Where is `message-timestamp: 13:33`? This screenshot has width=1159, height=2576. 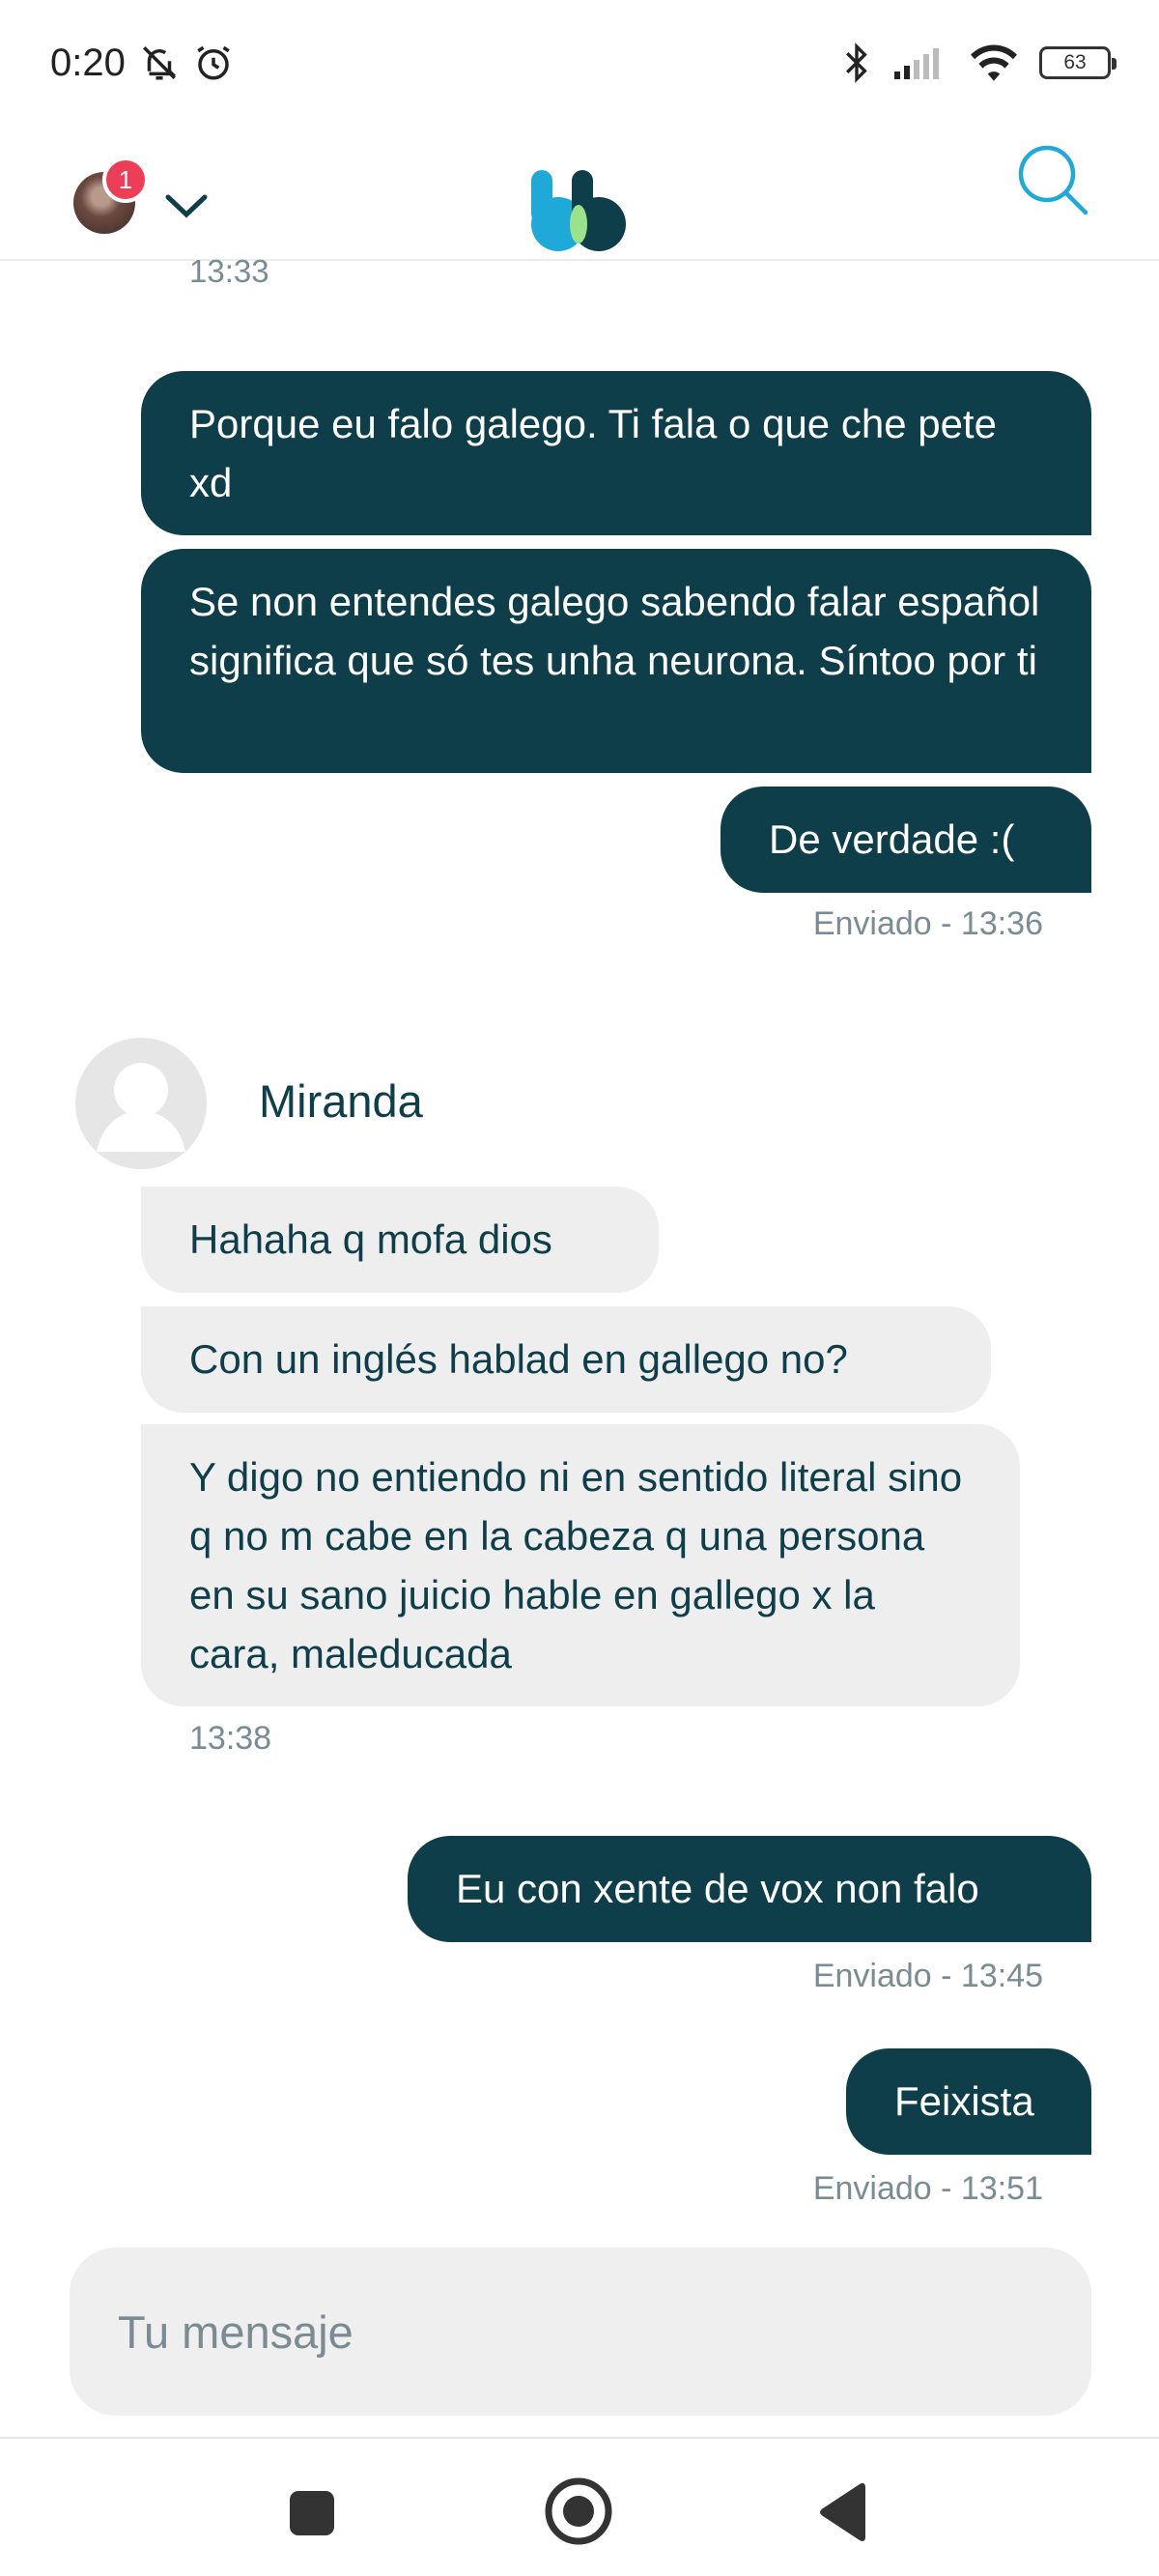
message-timestamp: 13:33 is located at coordinates (229, 271).